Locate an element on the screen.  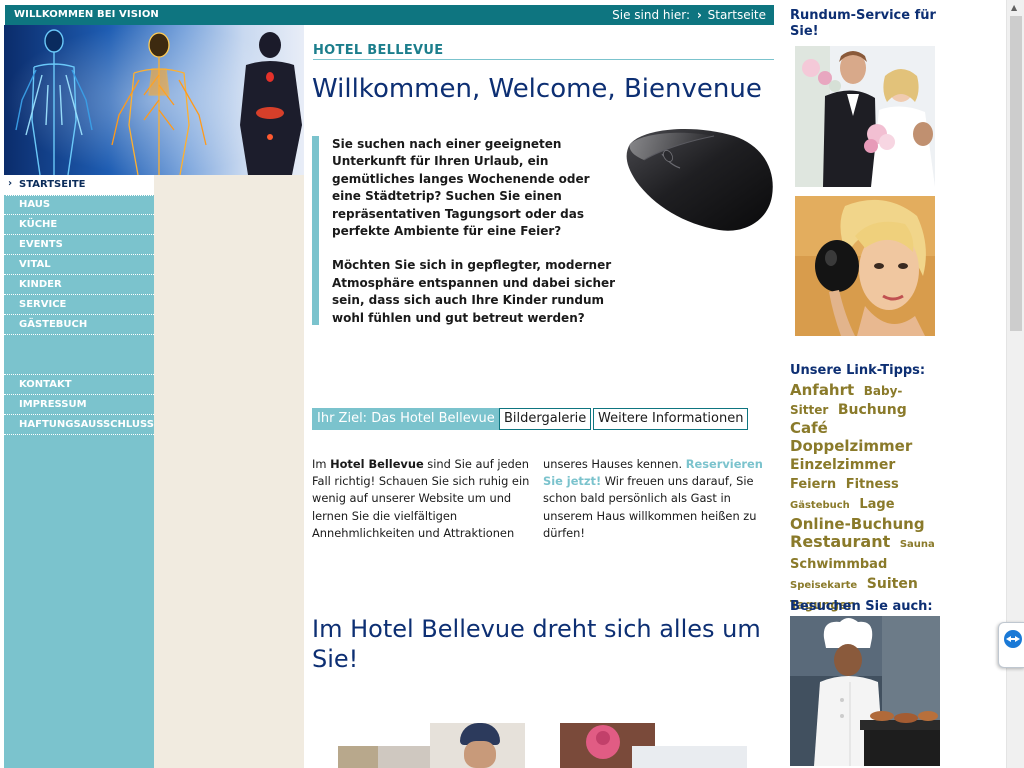
nav-item-impressum: IMPRESSUM is located at coordinates (79, 405).